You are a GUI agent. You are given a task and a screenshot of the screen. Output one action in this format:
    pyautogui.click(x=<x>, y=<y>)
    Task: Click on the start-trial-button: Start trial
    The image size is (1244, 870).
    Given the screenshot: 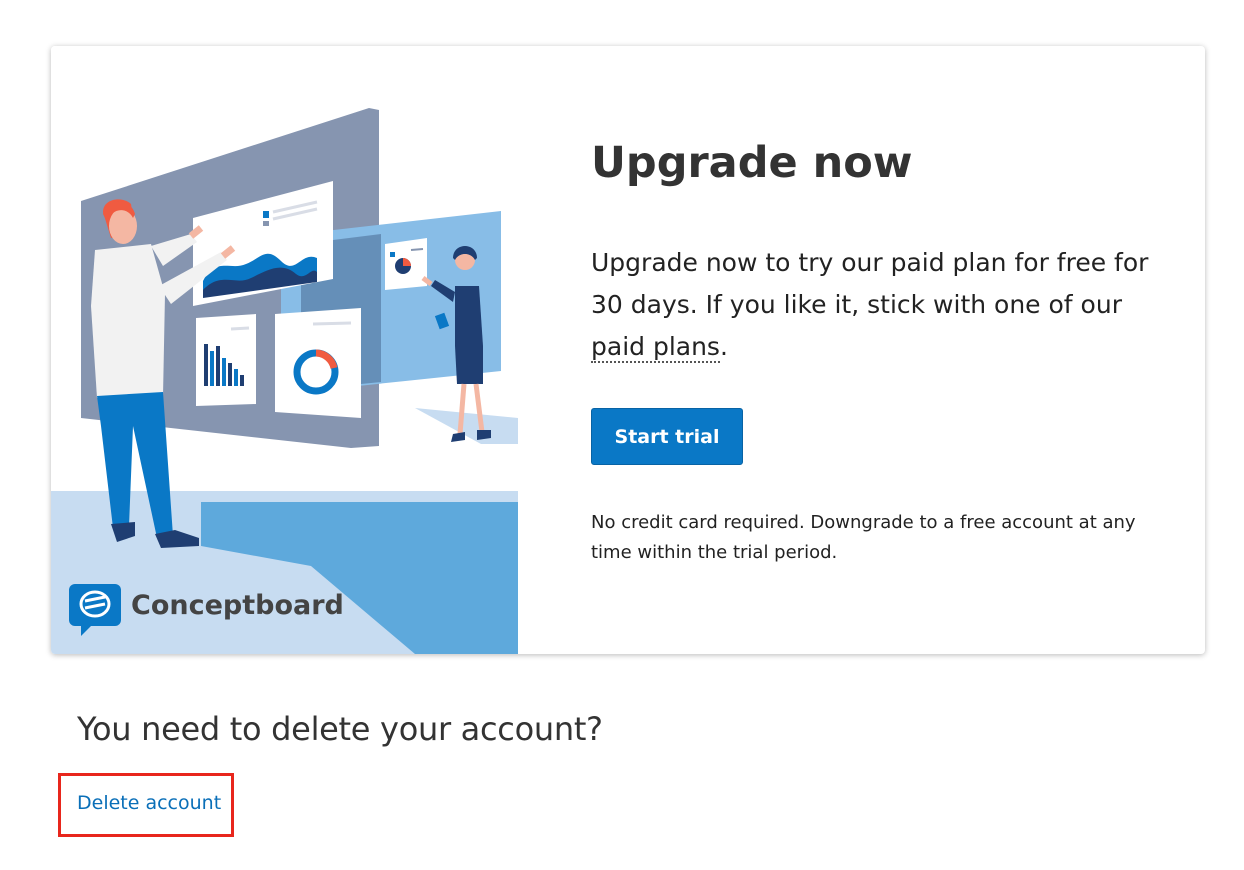 What is the action you would take?
    pyautogui.click(x=667, y=436)
    